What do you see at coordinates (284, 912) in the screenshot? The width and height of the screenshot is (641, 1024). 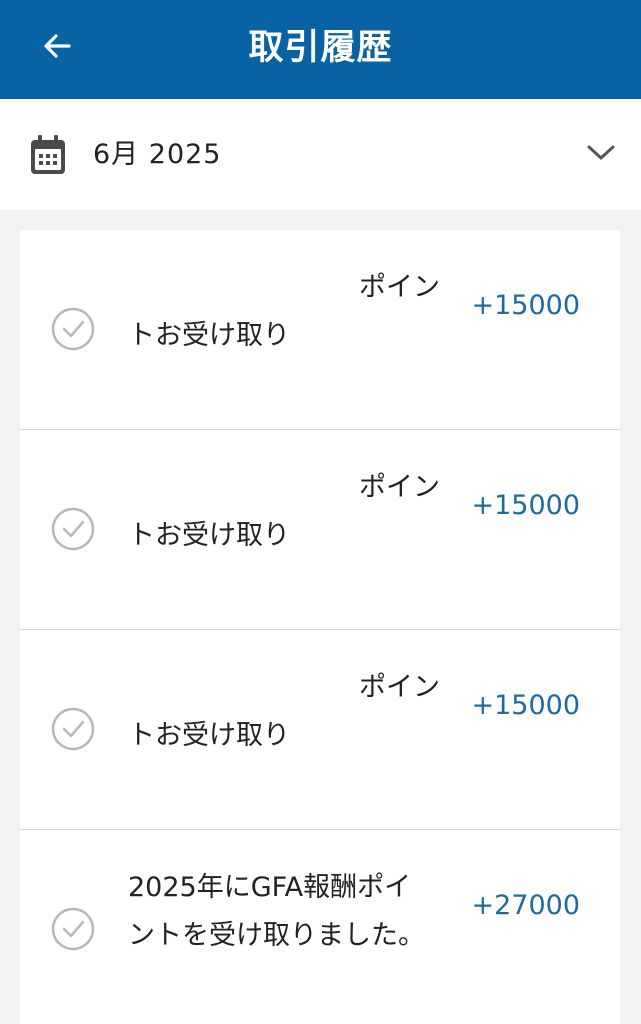 I see `transaction-description: 2025年にGFA報酬ポイ ントを受け取りました。` at bounding box center [284, 912].